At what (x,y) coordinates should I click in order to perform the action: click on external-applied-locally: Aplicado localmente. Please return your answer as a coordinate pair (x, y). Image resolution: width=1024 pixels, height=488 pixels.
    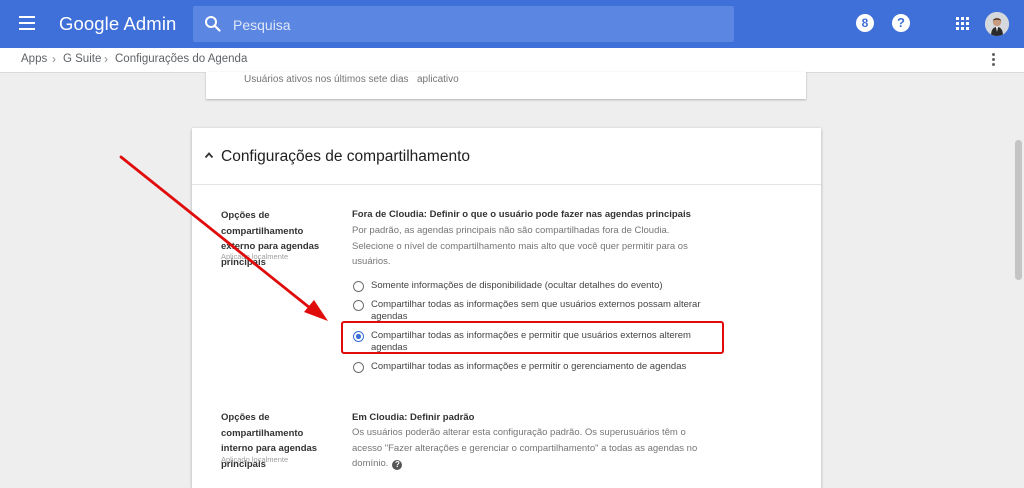
    Looking at the image, I should click on (255, 256).